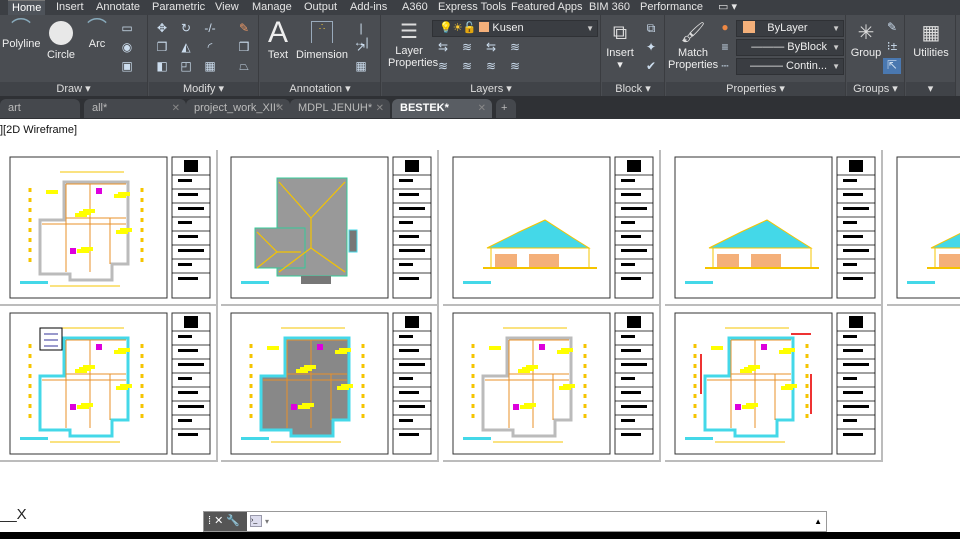  Describe the element at coordinates (693, 45) in the screenshot. I see `match-properties-button: 🖌 Match Properties` at that location.